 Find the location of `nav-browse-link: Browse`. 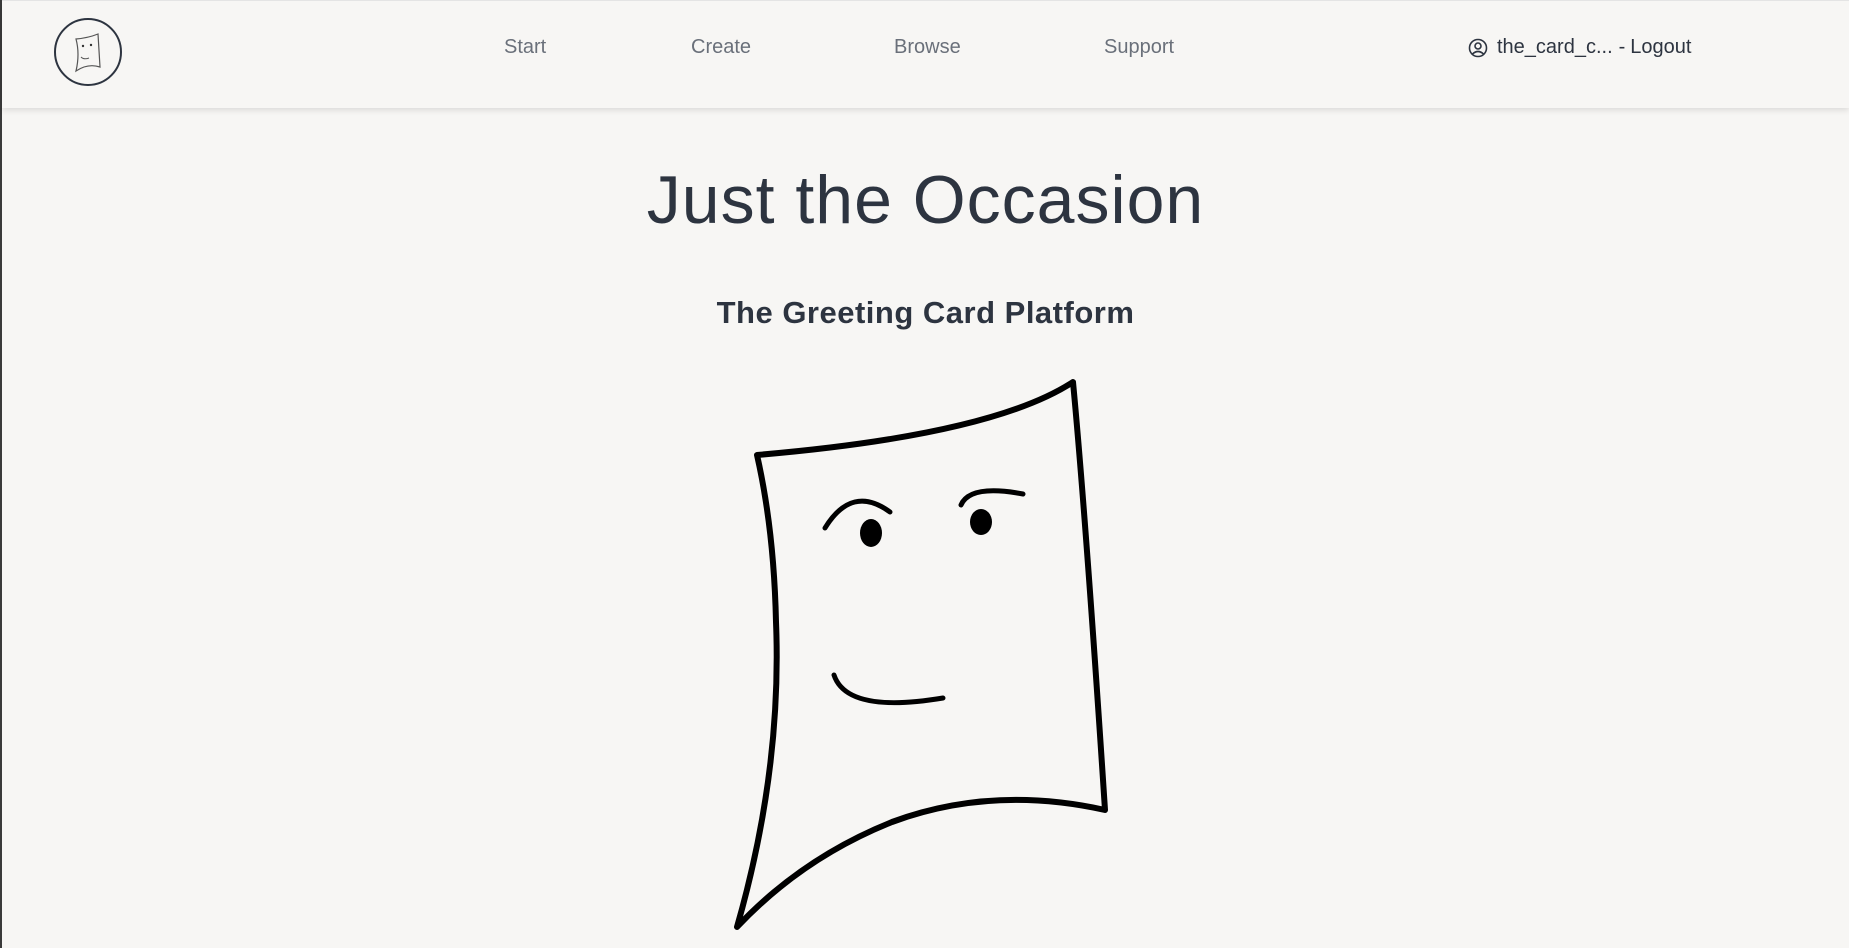

nav-browse-link: Browse is located at coordinates (927, 47).